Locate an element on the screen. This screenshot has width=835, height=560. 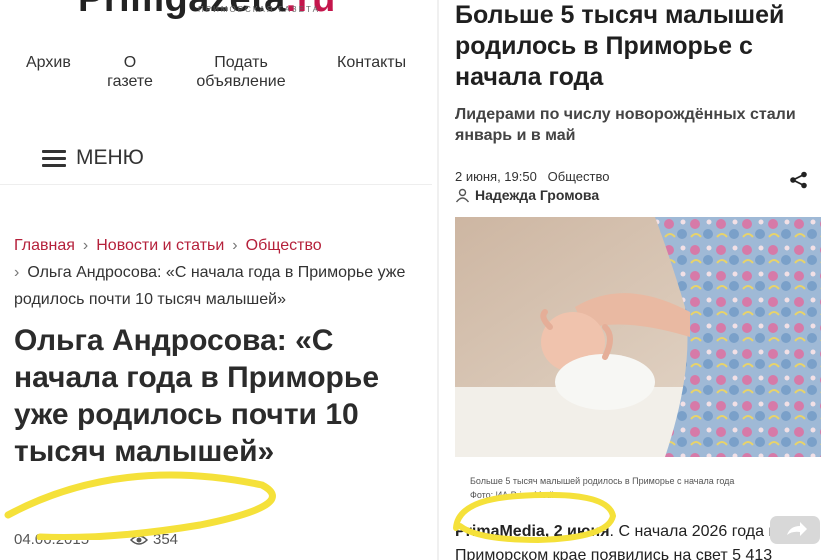
author-name: Надежда Громова is located at coordinates (537, 195).